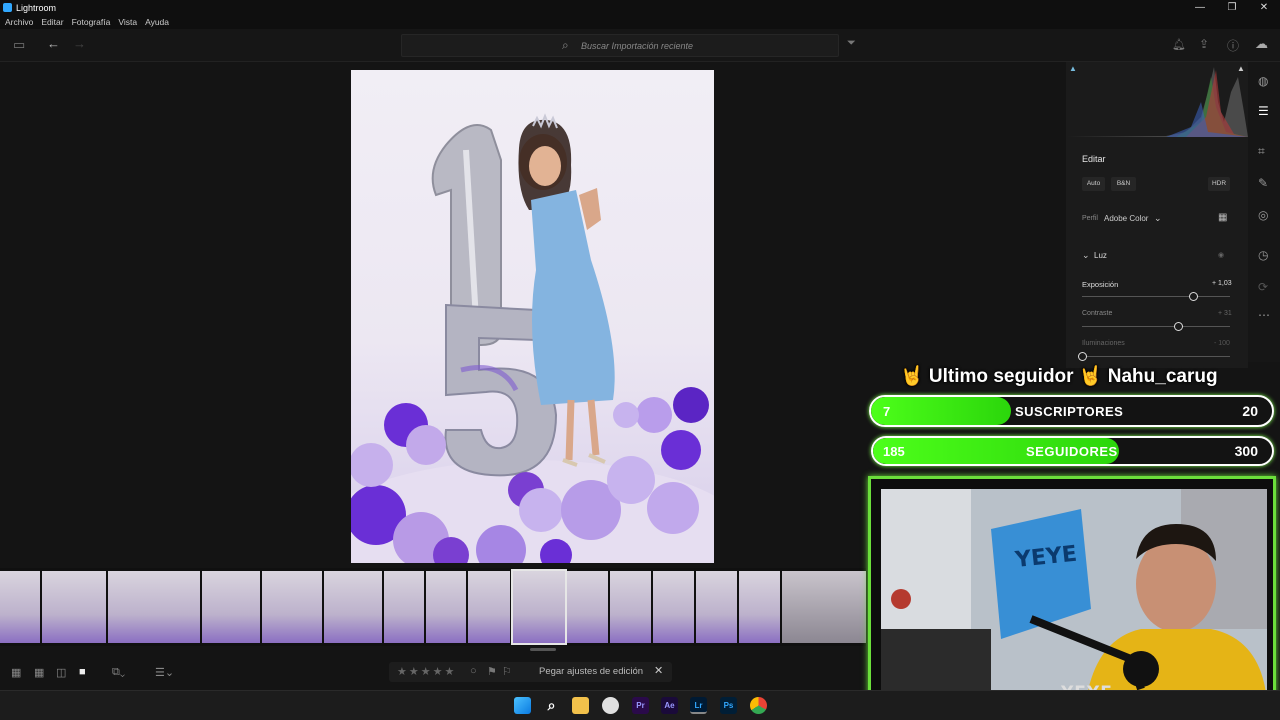 The height and width of the screenshot is (720, 1280). Describe the element at coordinates (637, 46) in the screenshot. I see `search-placeholder: Buscar Importación reciente` at that location.